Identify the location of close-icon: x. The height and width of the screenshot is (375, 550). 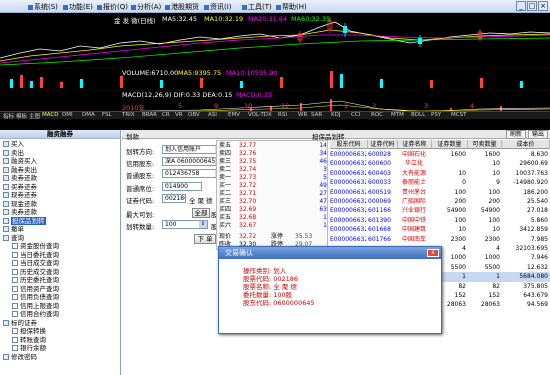
(433, 253).